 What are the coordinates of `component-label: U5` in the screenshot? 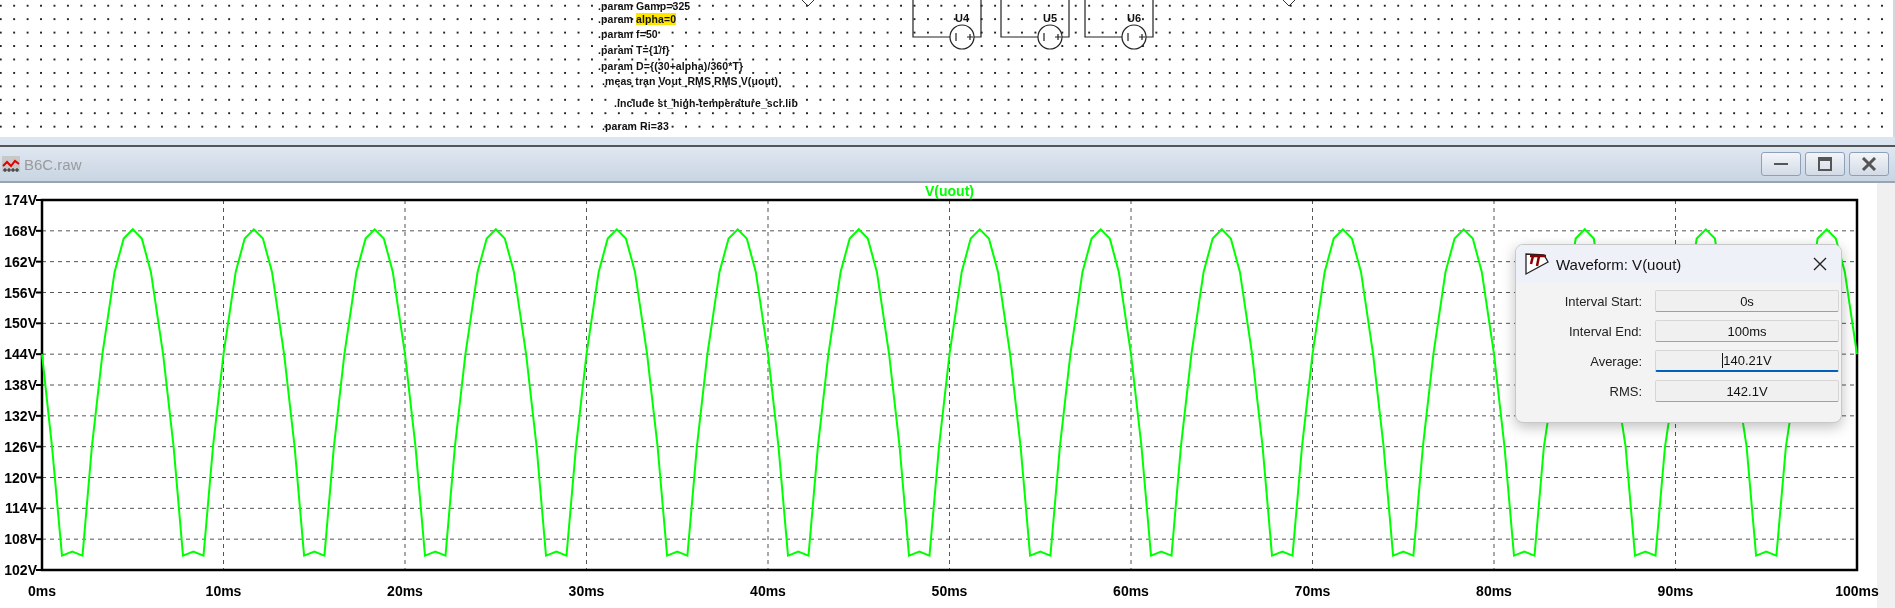 It's located at (1050, 18).